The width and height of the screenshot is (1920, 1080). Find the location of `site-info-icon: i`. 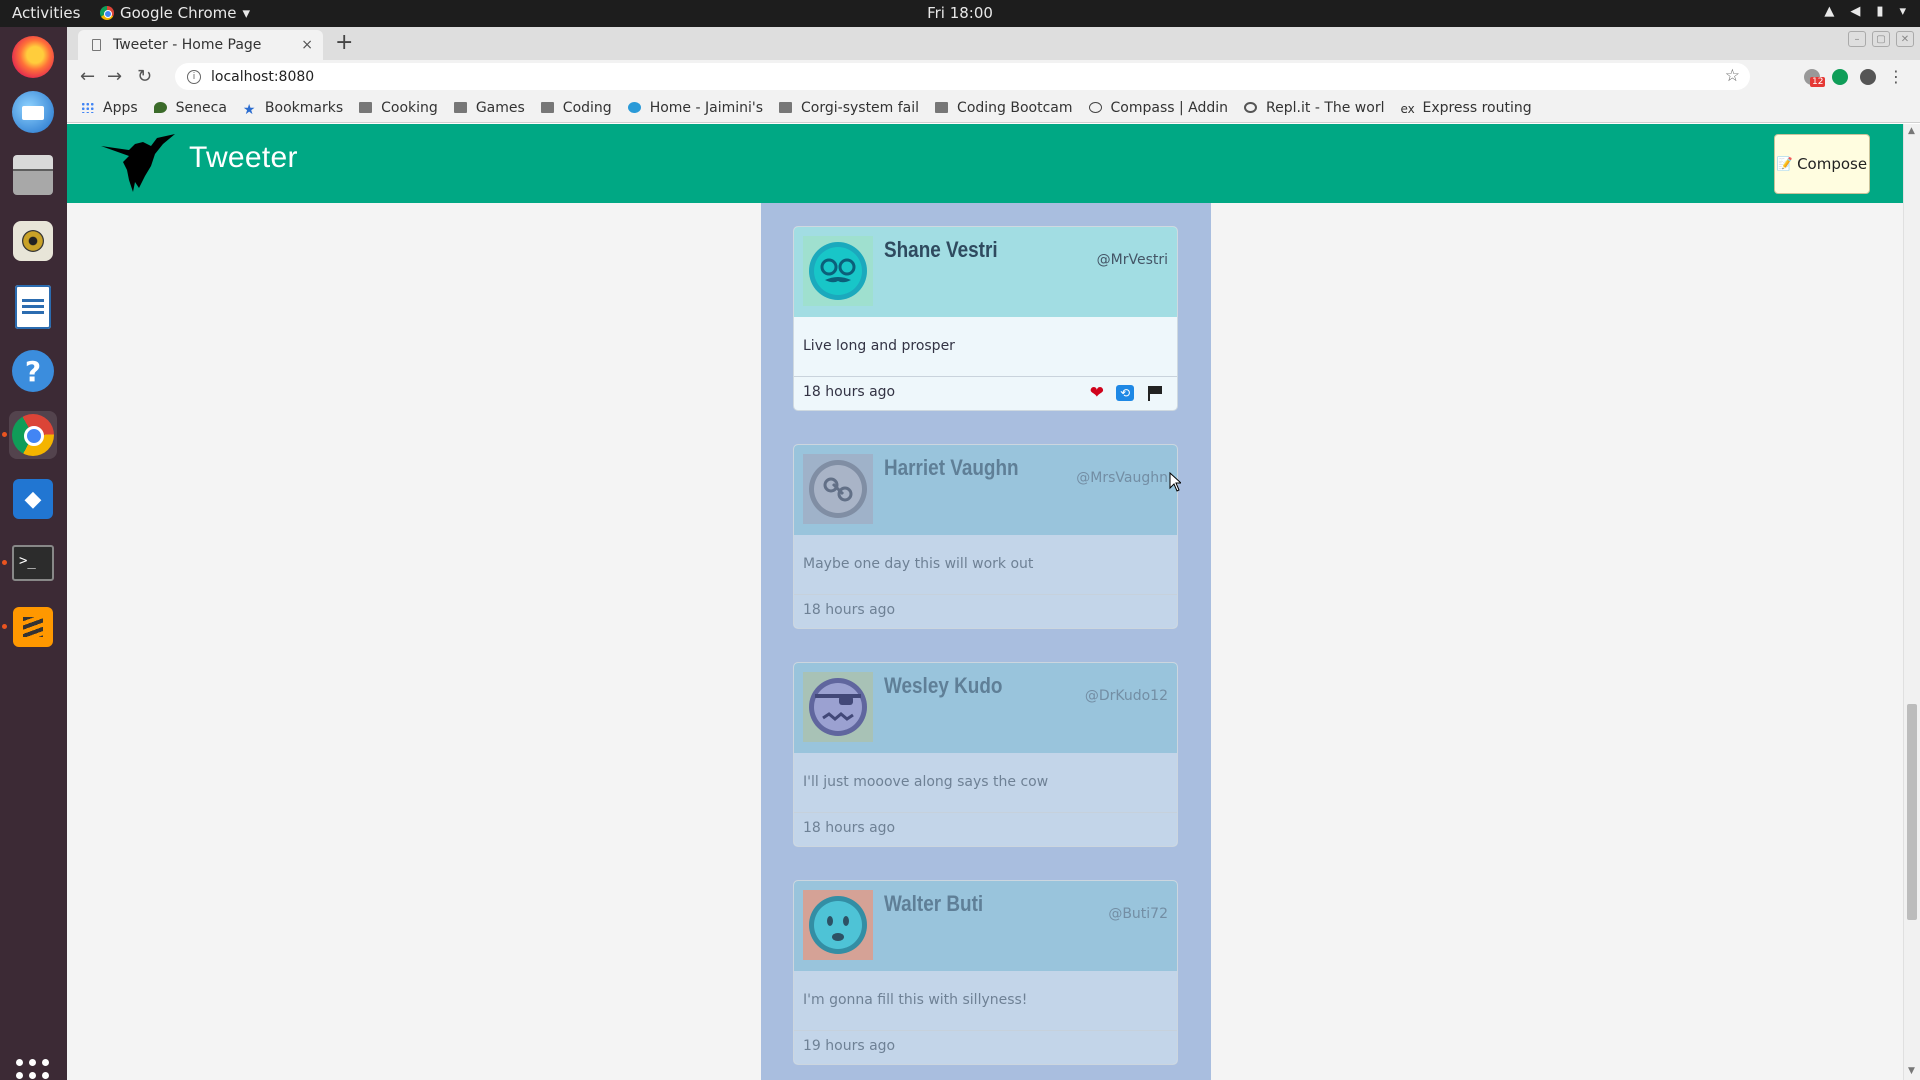

site-info-icon: i is located at coordinates (194, 76).